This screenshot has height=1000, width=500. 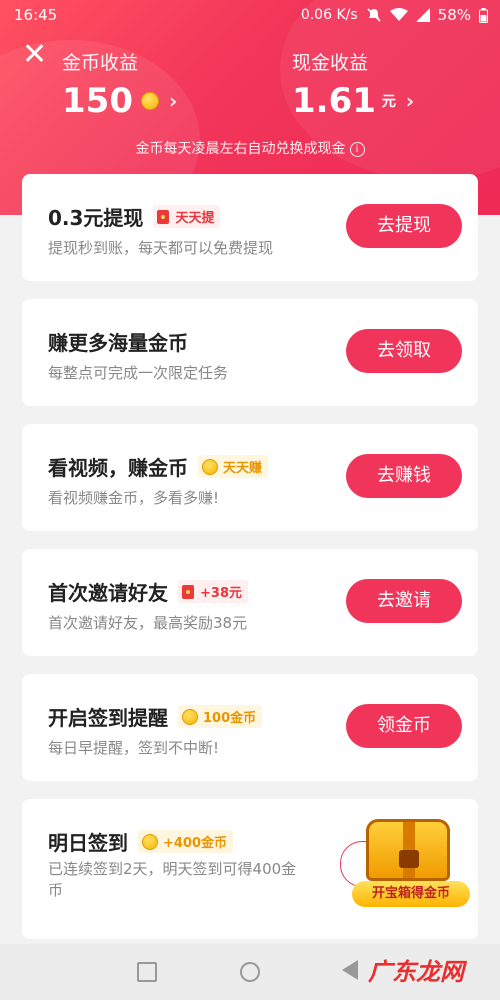 I want to click on coin-earnings: 金币收益 150 ›, so click(x=119, y=84).